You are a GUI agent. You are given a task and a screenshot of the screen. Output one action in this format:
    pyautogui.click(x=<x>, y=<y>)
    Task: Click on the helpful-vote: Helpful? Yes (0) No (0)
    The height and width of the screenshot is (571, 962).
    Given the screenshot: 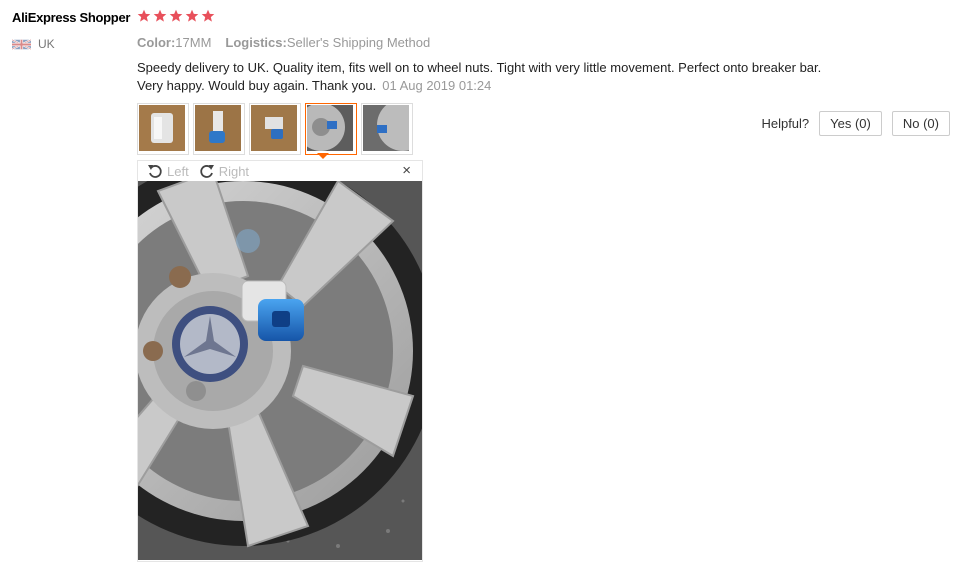 What is the action you would take?
    pyautogui.click(x=855, y=123)
    